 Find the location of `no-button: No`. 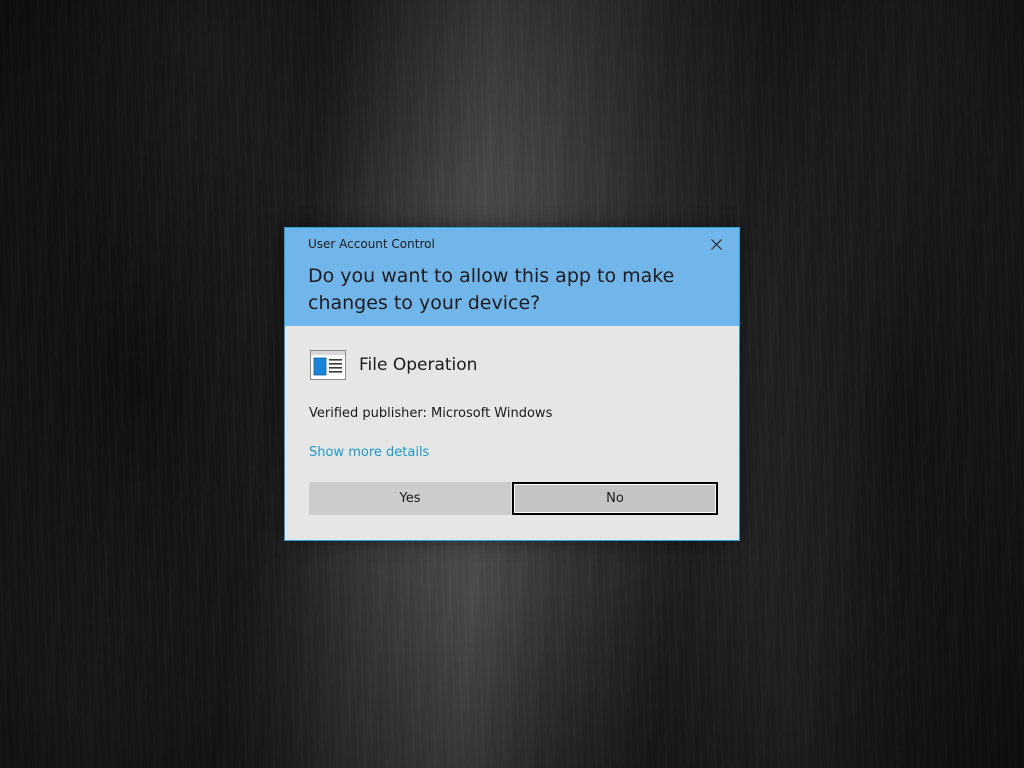

no-button: No is located at coordinates (615, 498).